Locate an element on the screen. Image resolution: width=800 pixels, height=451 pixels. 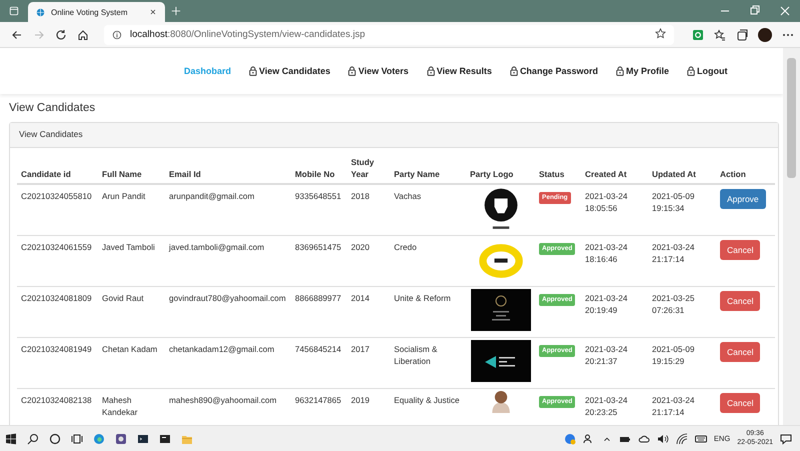
table-cell: 8369651475 is located at coordinates (319, 261).